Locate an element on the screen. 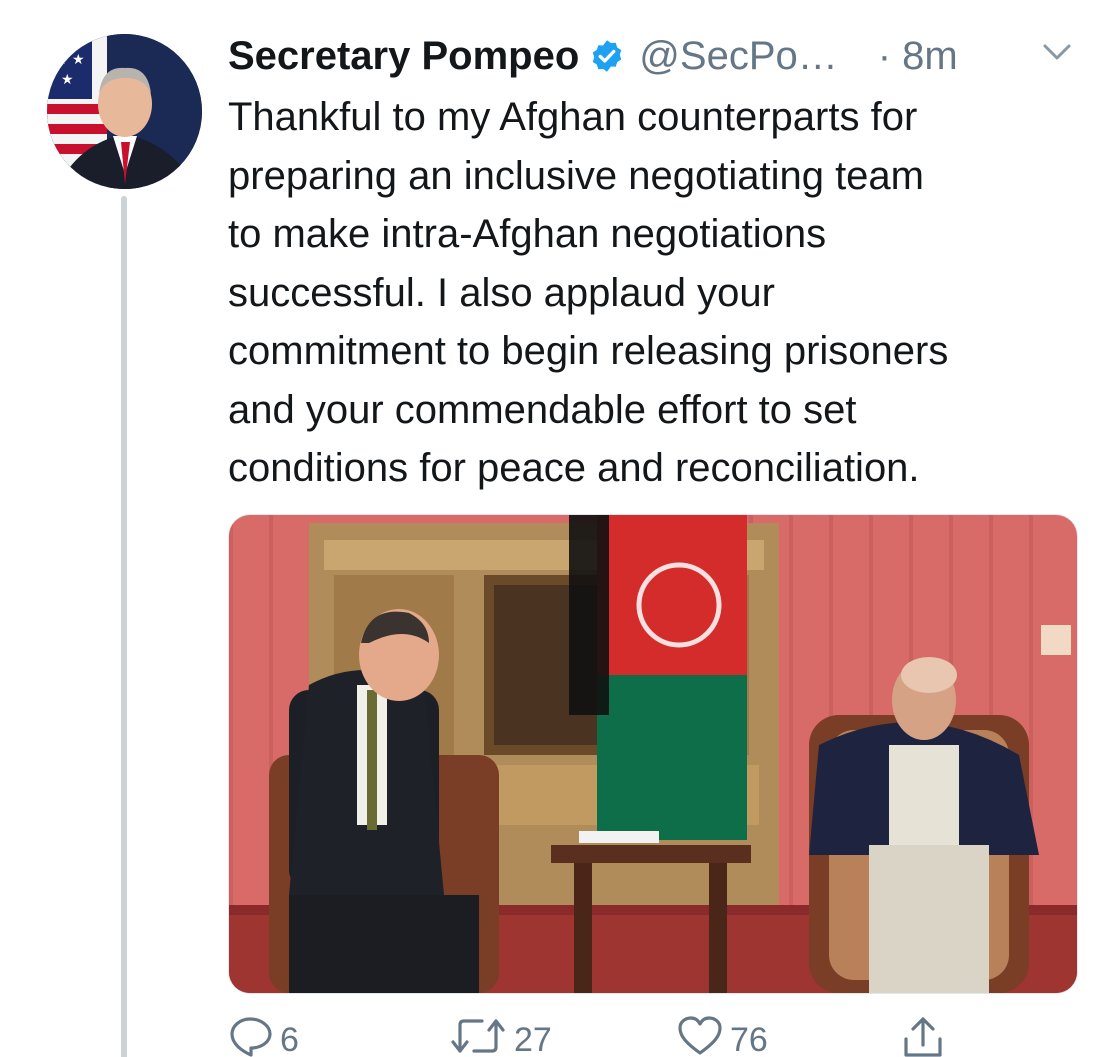  retweet-button: 27 is located at coordinates (500, 1036).